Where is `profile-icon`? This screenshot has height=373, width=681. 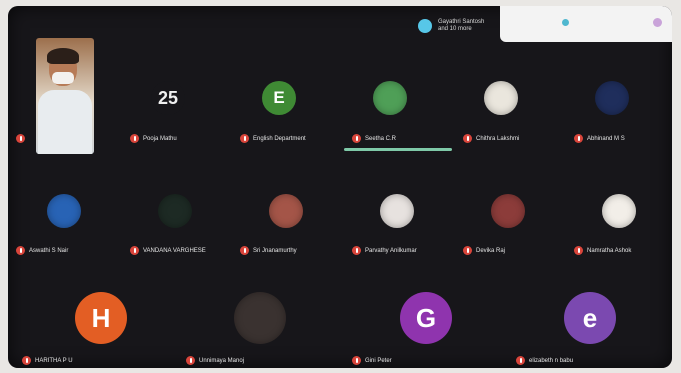 profile-icon is located at coordinates (657, 22).